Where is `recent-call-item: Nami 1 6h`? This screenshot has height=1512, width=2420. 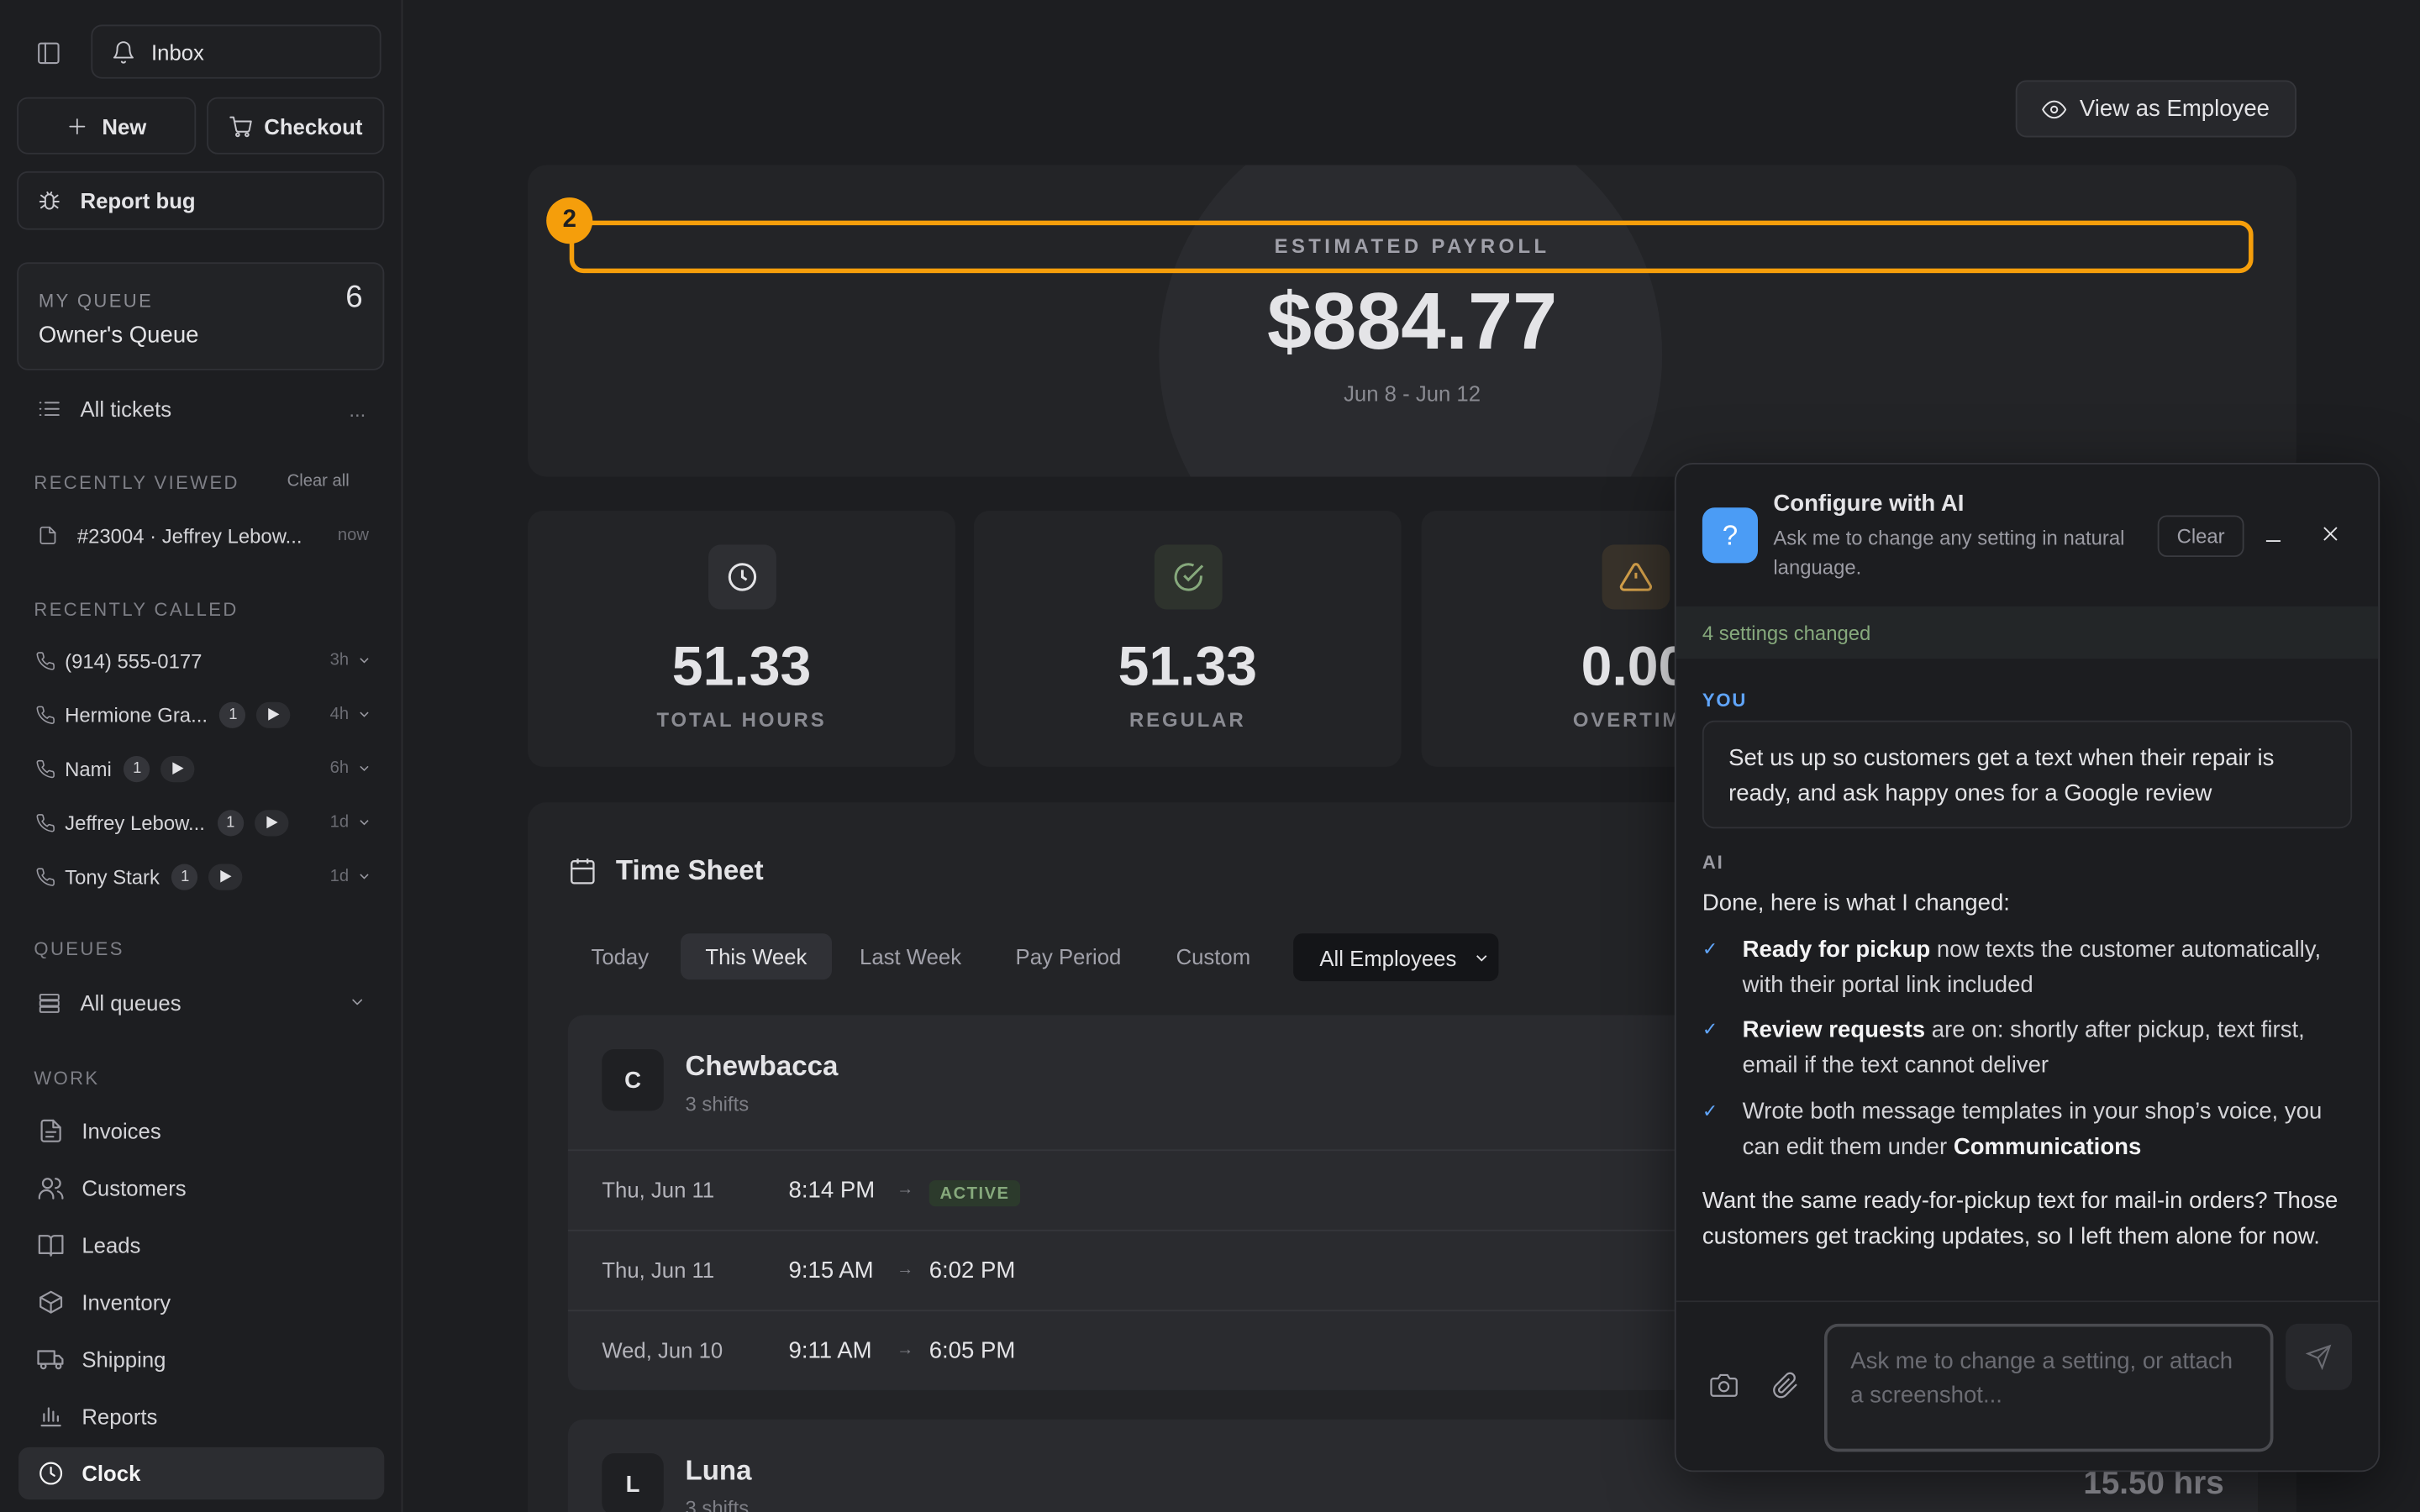
recent-call-item: Nami 1 6h is located at coordinates (201, 768).